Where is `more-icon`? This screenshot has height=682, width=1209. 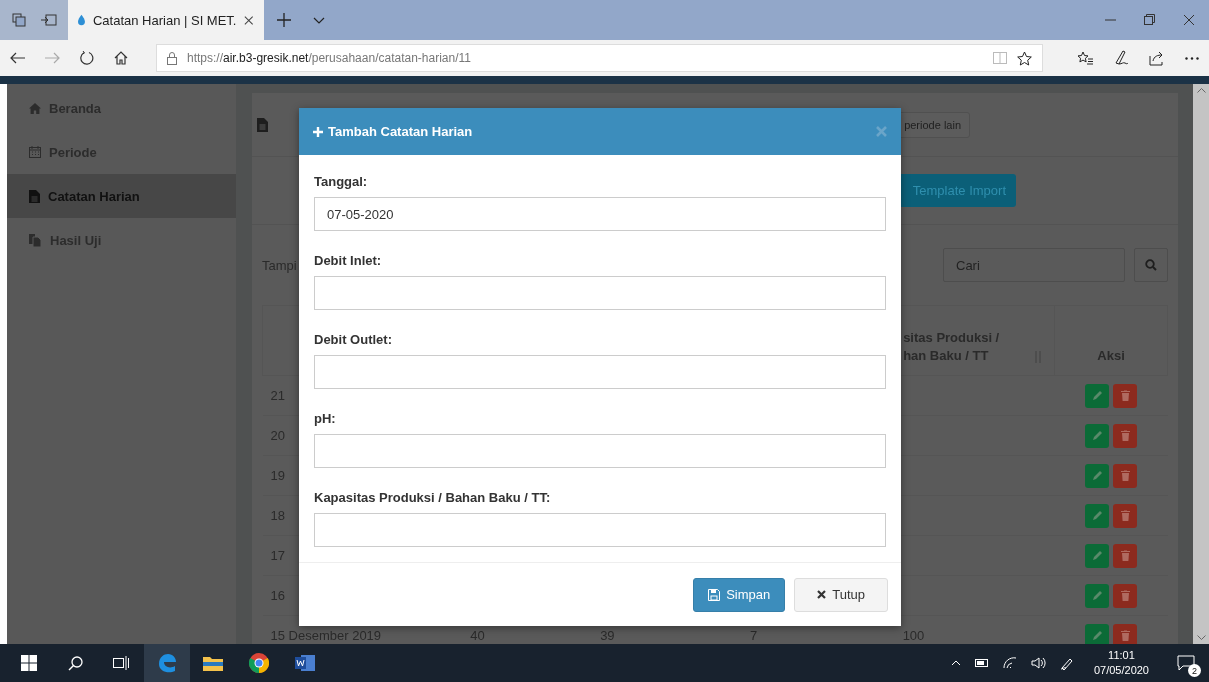 more-icon is located at coordinates (1192, 58).